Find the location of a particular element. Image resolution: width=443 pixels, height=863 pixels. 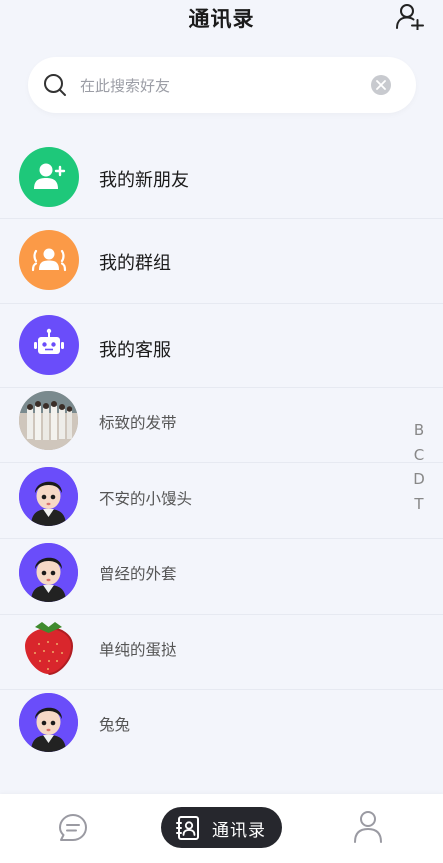

alphabet-index: B C D T is located at coordinates (419, 467).